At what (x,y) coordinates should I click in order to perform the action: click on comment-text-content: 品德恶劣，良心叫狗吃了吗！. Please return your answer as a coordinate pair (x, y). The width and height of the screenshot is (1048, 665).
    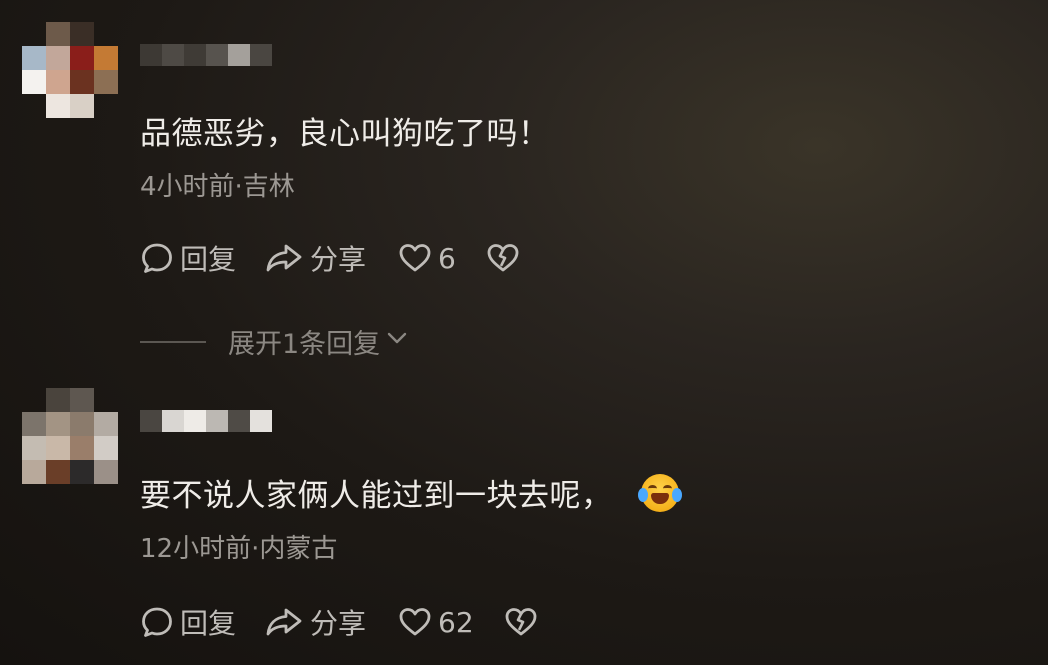
    Looking at the image, I should click on (345, 134).